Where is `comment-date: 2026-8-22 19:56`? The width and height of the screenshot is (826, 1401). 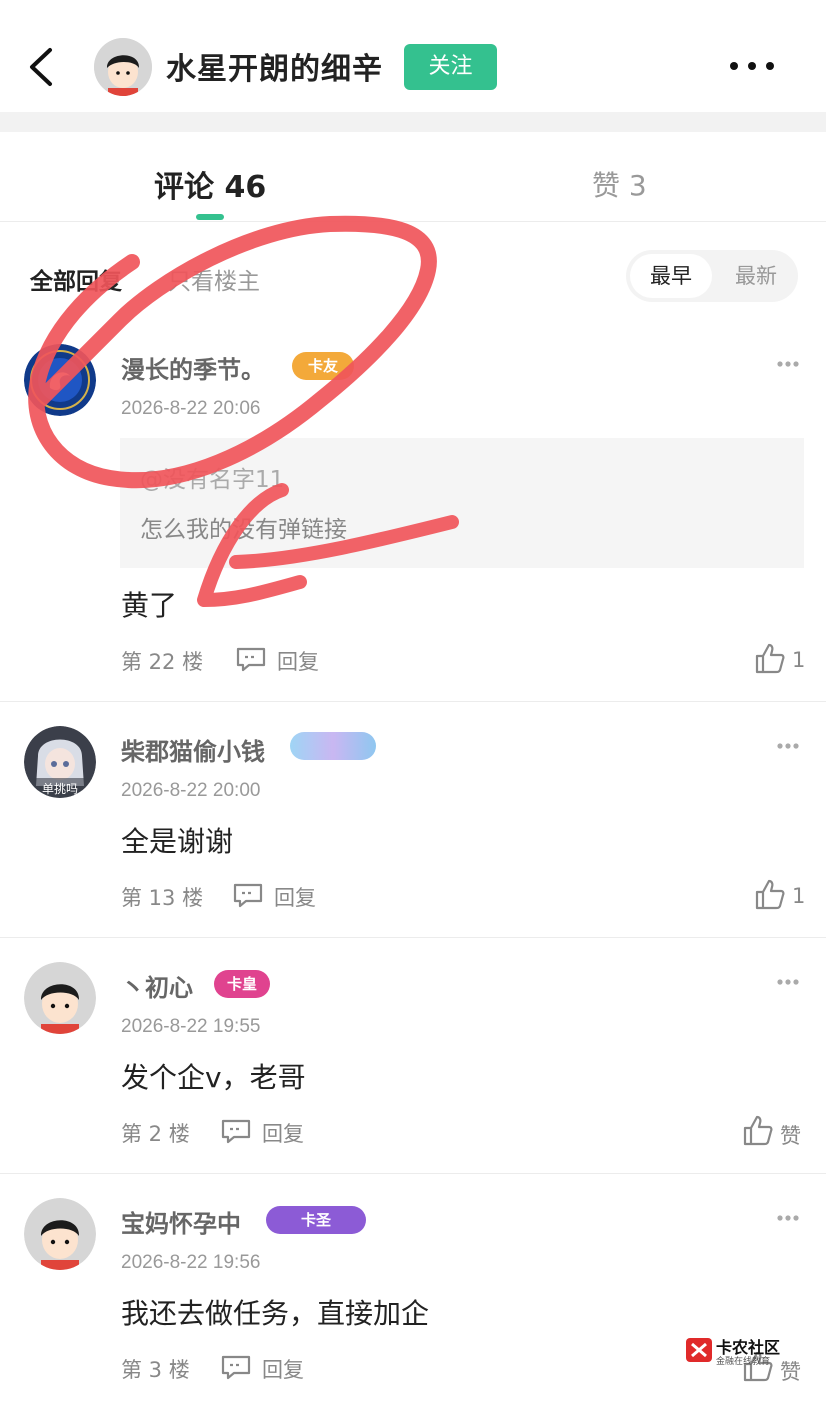
comment-date: 2026-8-22 19:56 is located at coordinates (191, 1262).